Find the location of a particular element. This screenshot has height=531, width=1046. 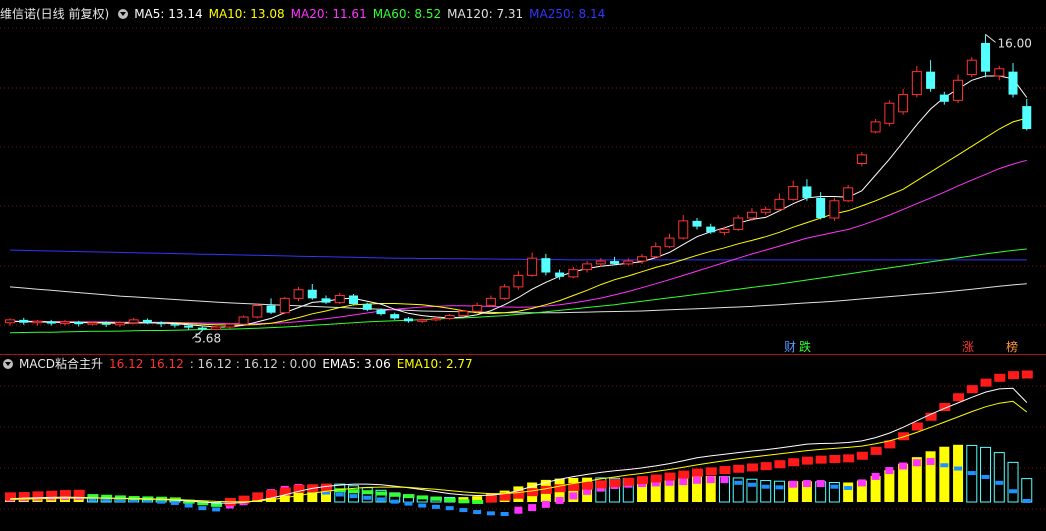

marker-die: 跌 is located at coordinates (805, 347).